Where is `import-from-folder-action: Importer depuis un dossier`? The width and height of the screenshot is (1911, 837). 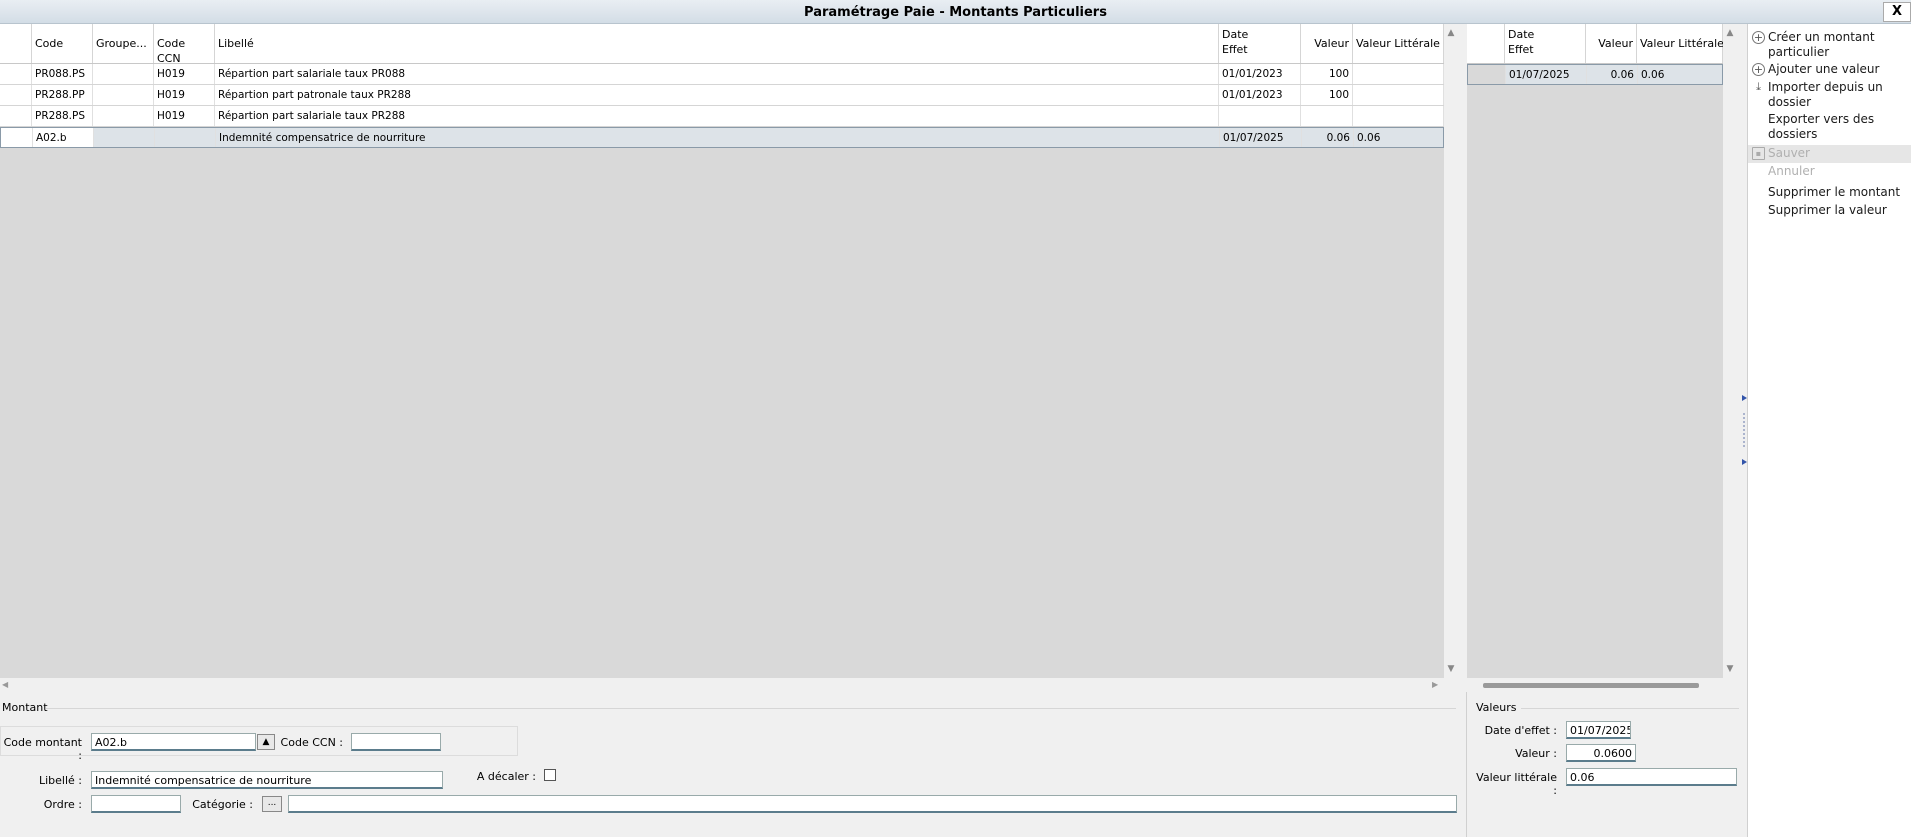
import-from-folder-action: Importer depuis un dossier is located at coordinates (1825, 95).